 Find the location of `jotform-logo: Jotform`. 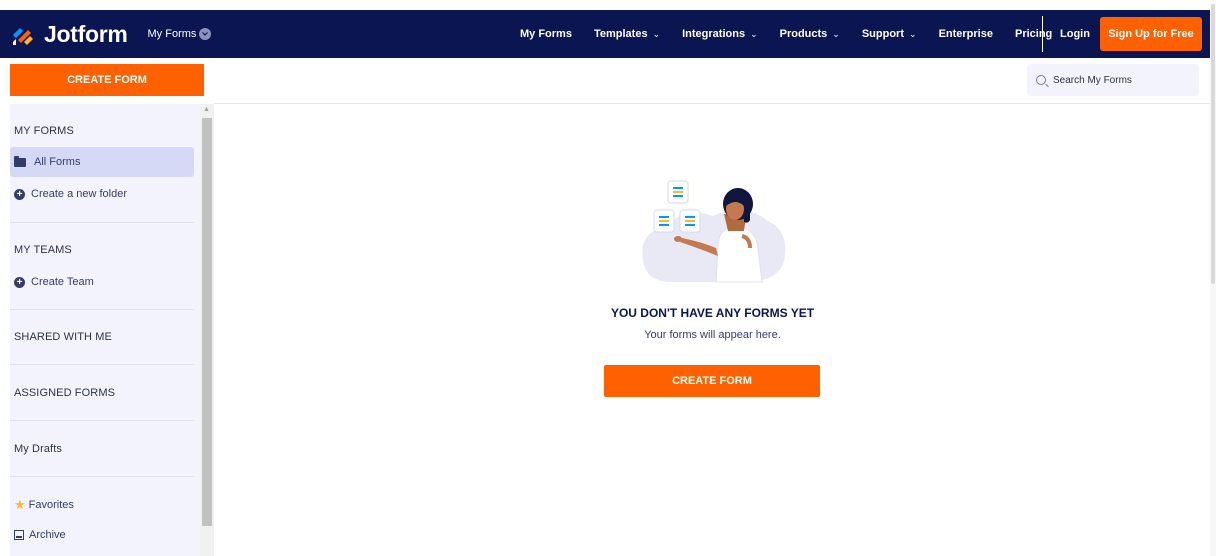

jotform-logo: Jotform is located at coordinates (69, 34).